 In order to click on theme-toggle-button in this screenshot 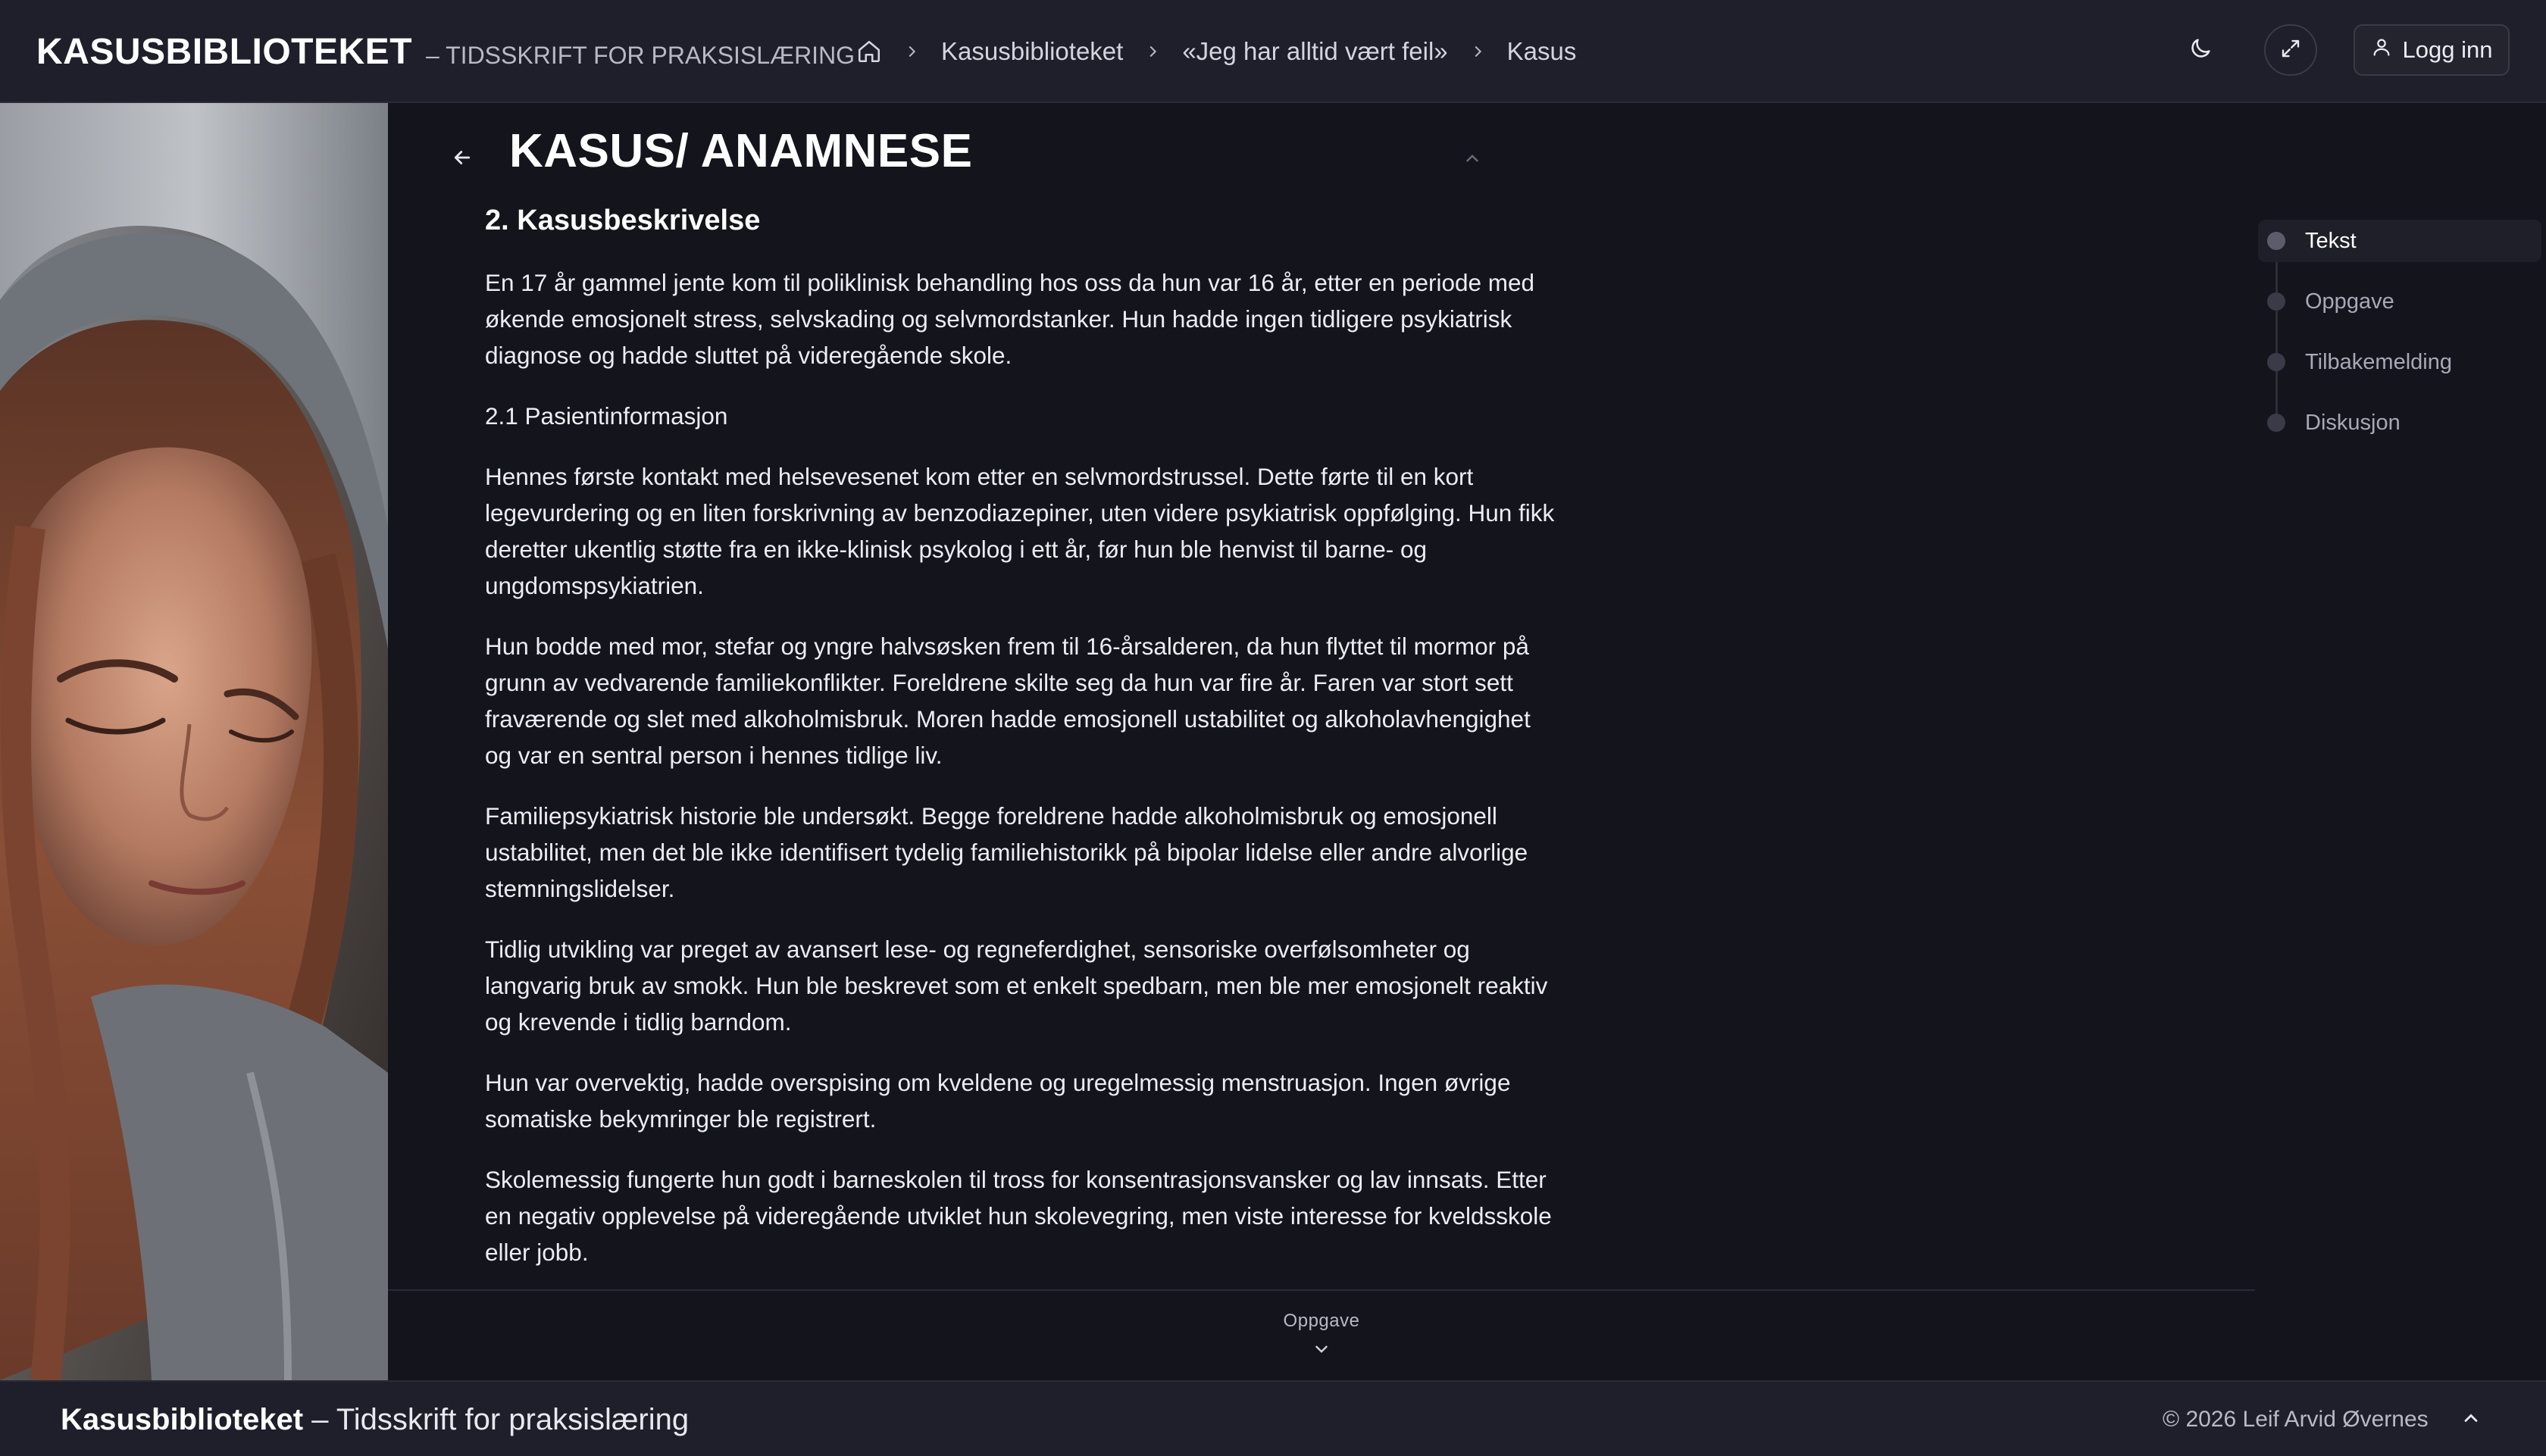, I will do `click(2200, 50)`.